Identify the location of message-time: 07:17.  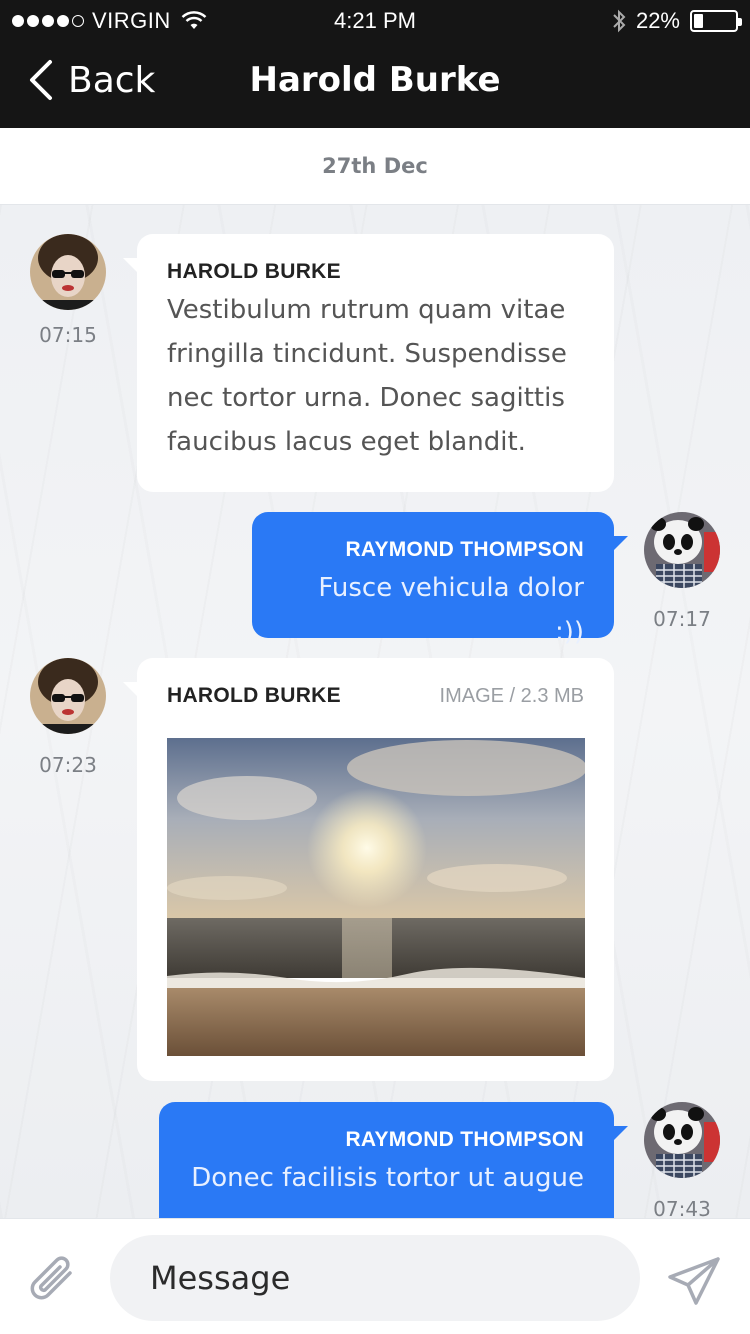
(682, 619).